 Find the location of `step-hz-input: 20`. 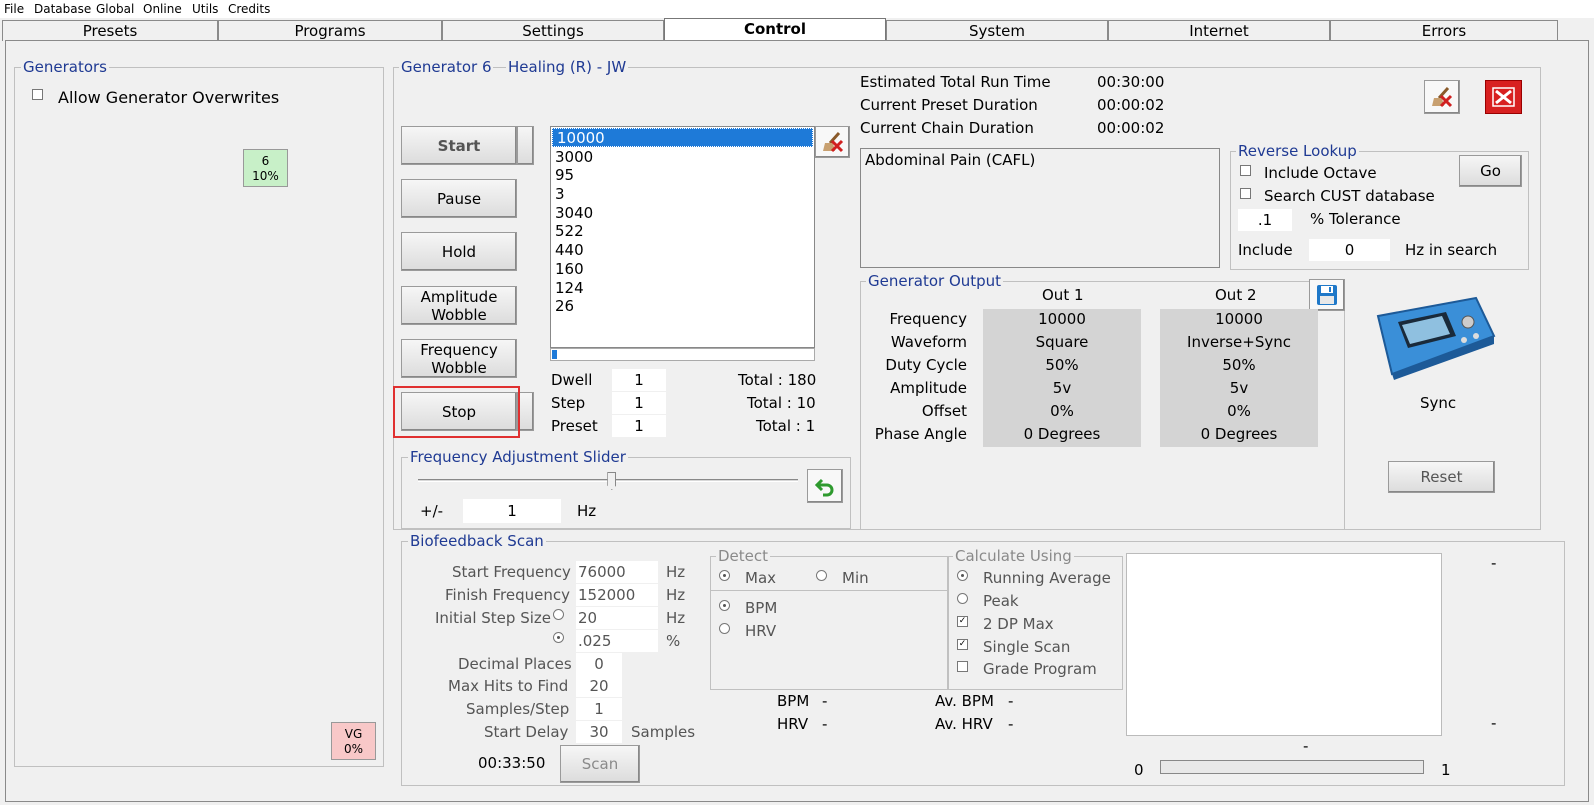

step-hz-input: 20 is located at coordinates (617, 618).